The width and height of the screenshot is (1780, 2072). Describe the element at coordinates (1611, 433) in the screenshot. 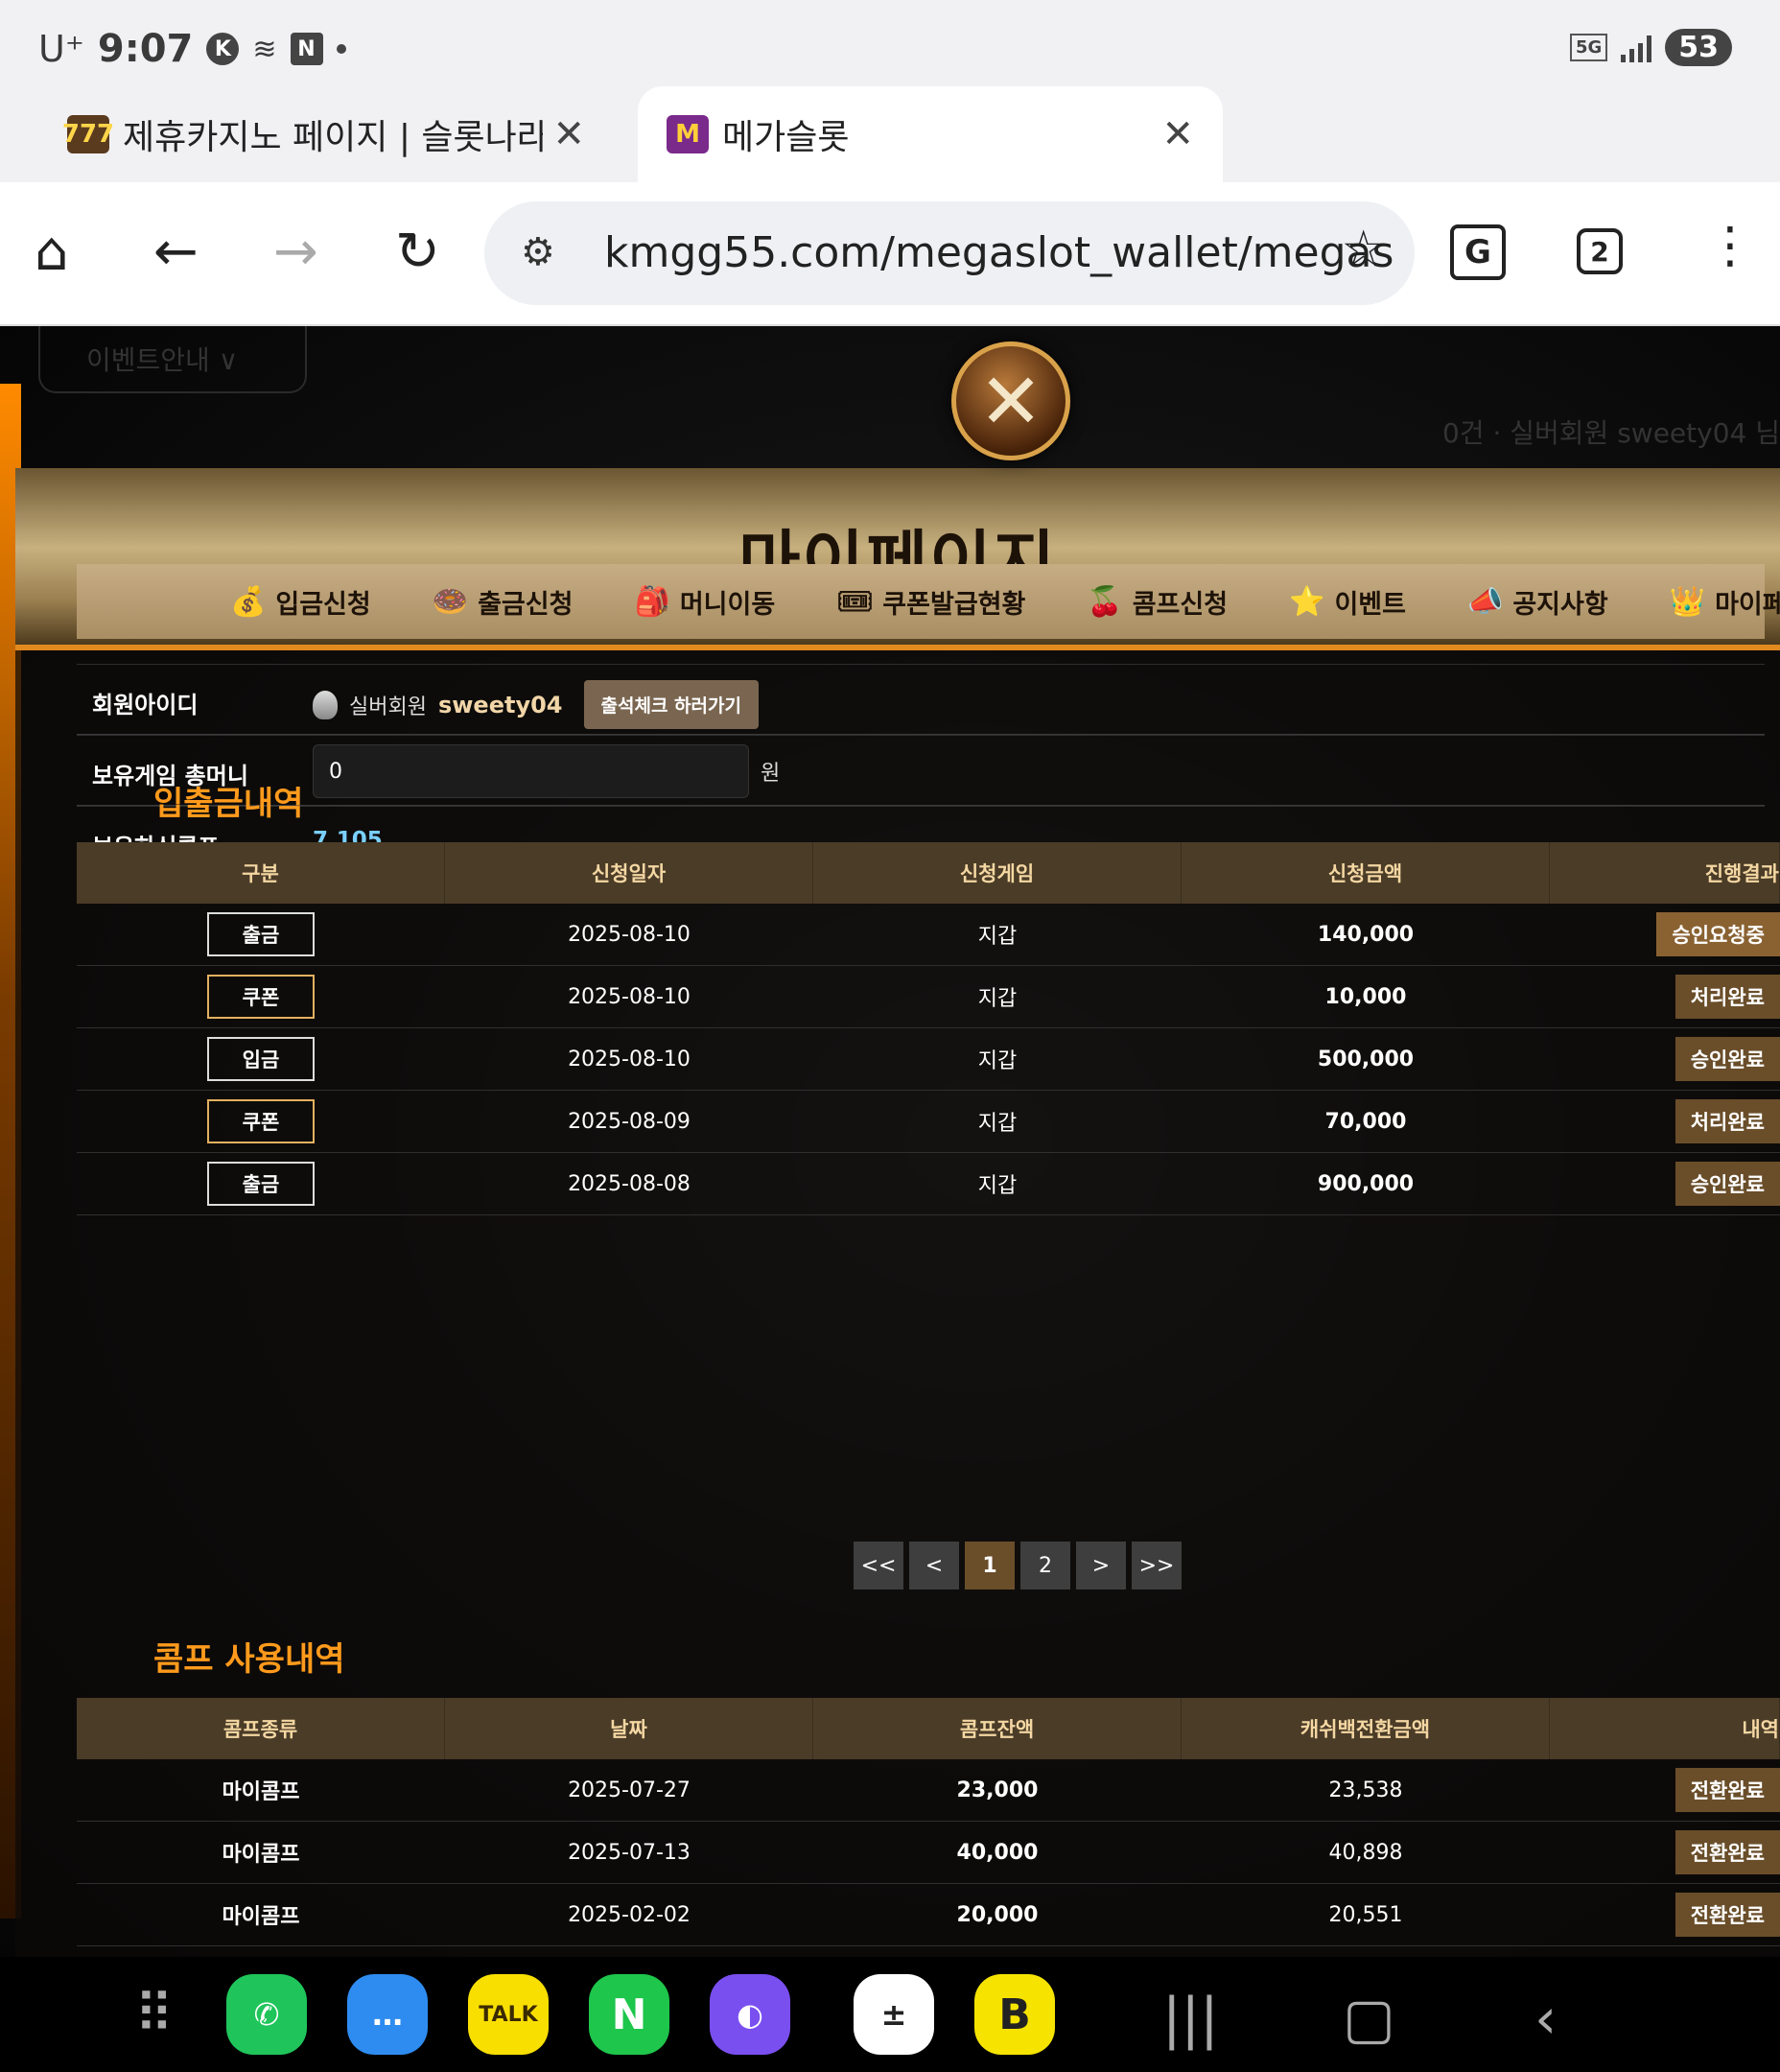

I see `background-member-info: 0건 · 실버회원 sweety04 님` at that location.